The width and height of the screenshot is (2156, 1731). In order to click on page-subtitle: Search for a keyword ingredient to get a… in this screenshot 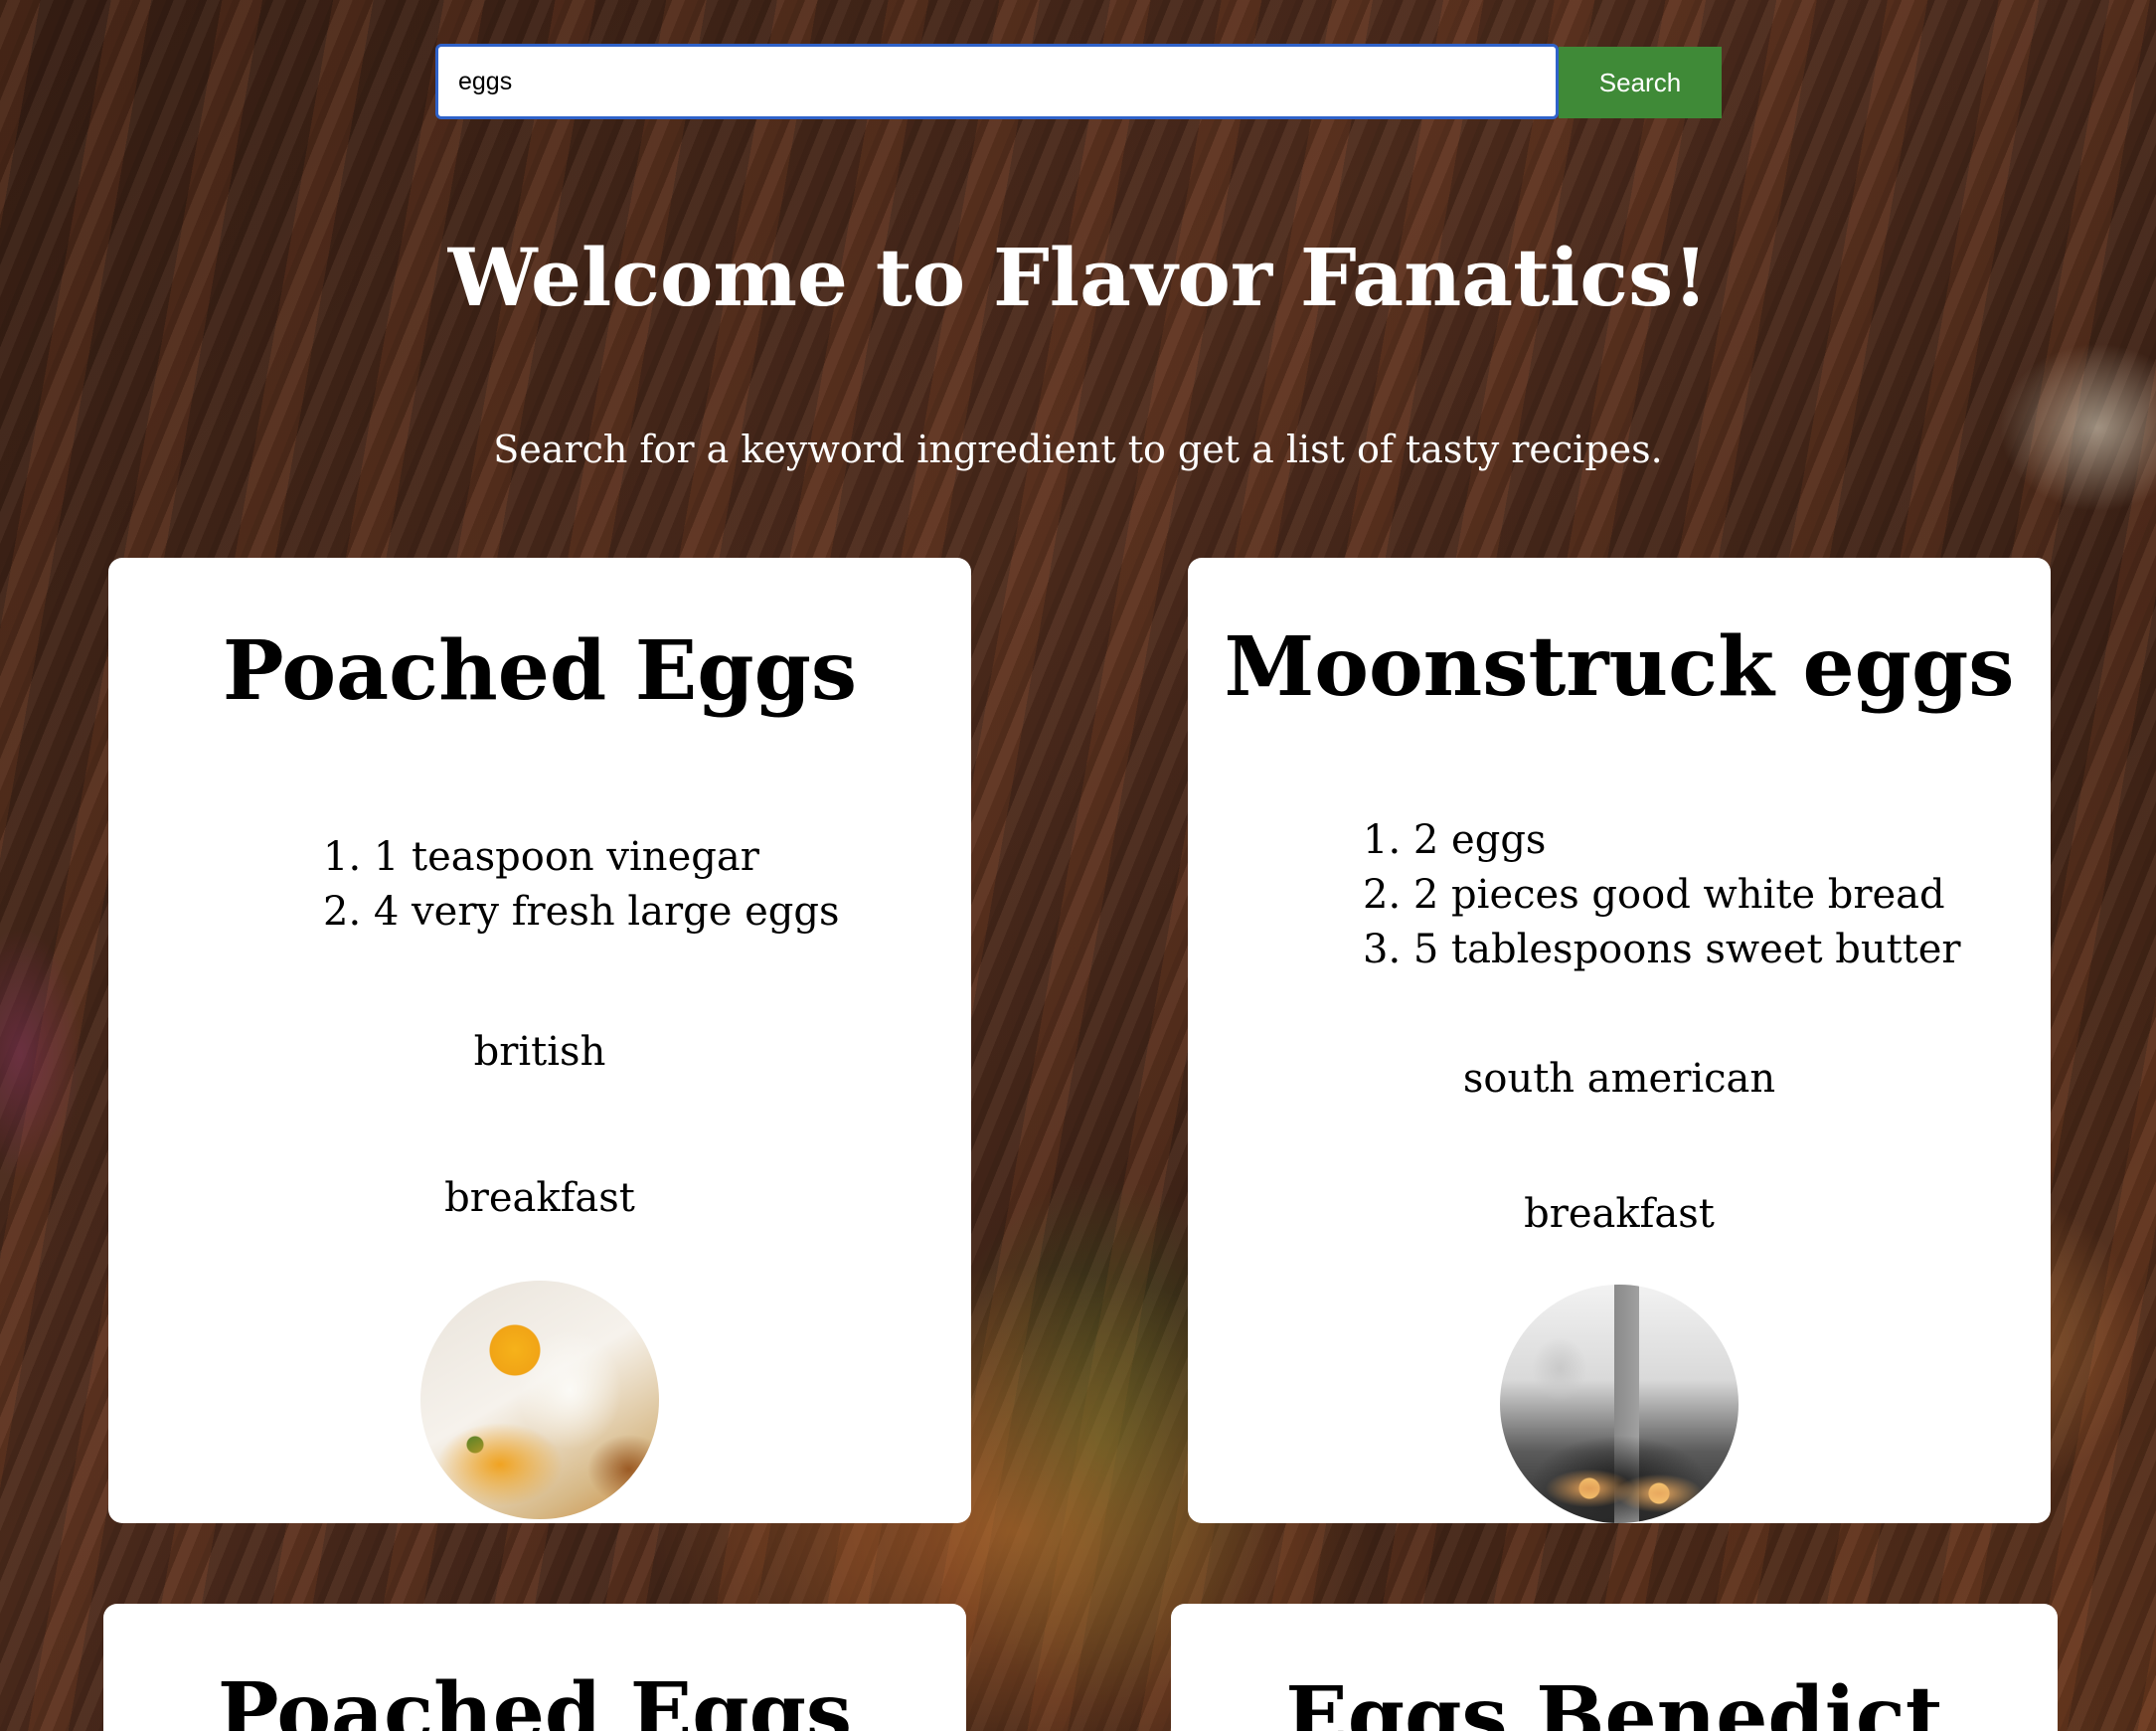, I will do `click(1078, 449)`.